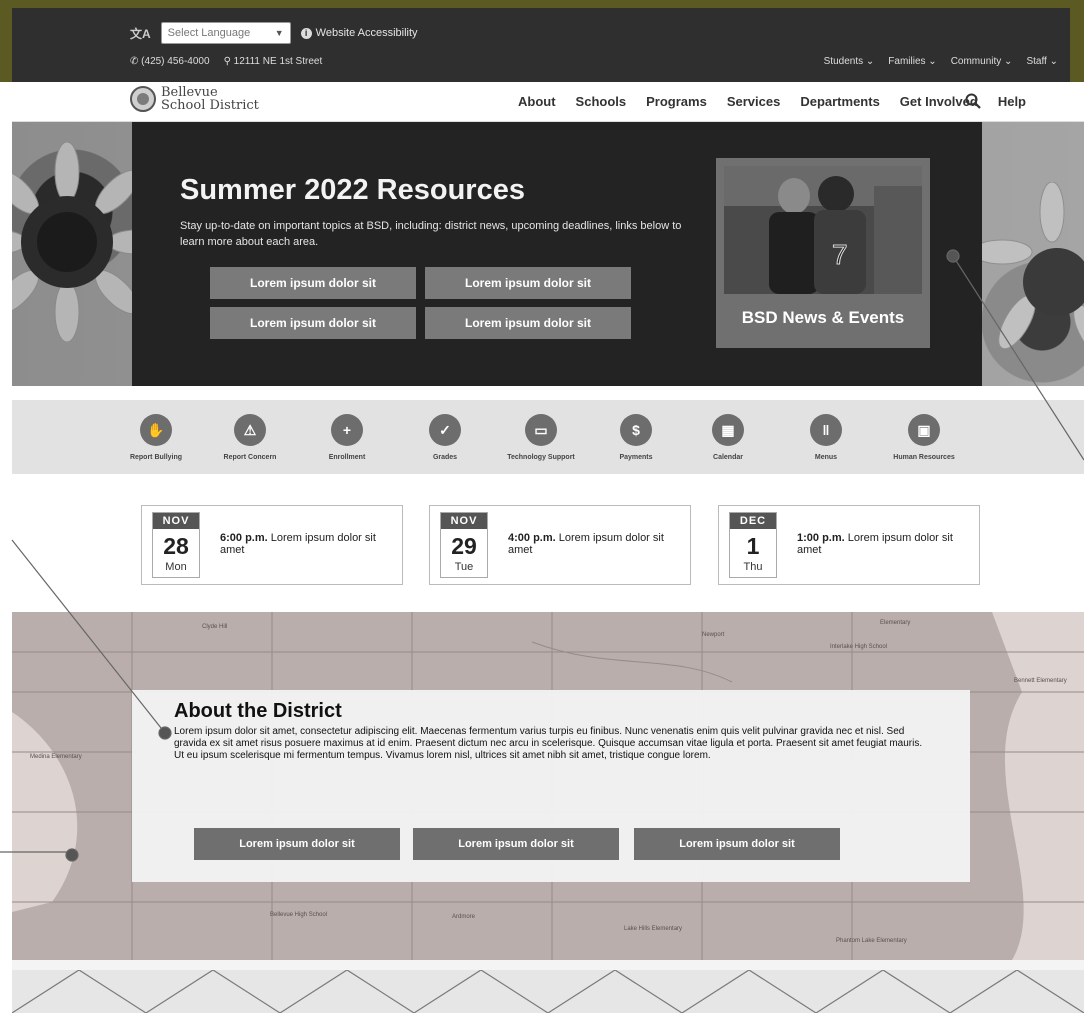 The image size is (1084, 1013). I want to click on quick-link-report-bullying: ✋ Report Bullying, so click(156, 437).